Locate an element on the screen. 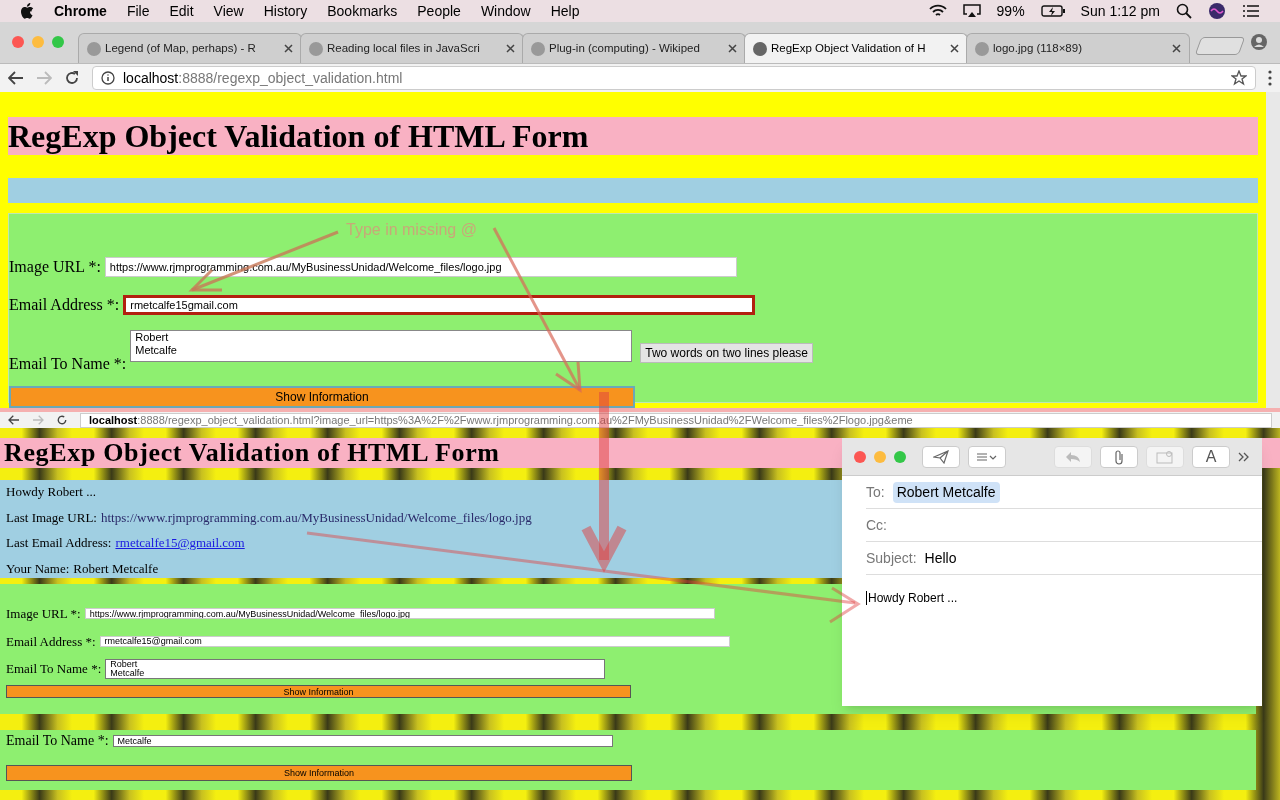  double-chevron-icon is located at coordinates (1244, 456).